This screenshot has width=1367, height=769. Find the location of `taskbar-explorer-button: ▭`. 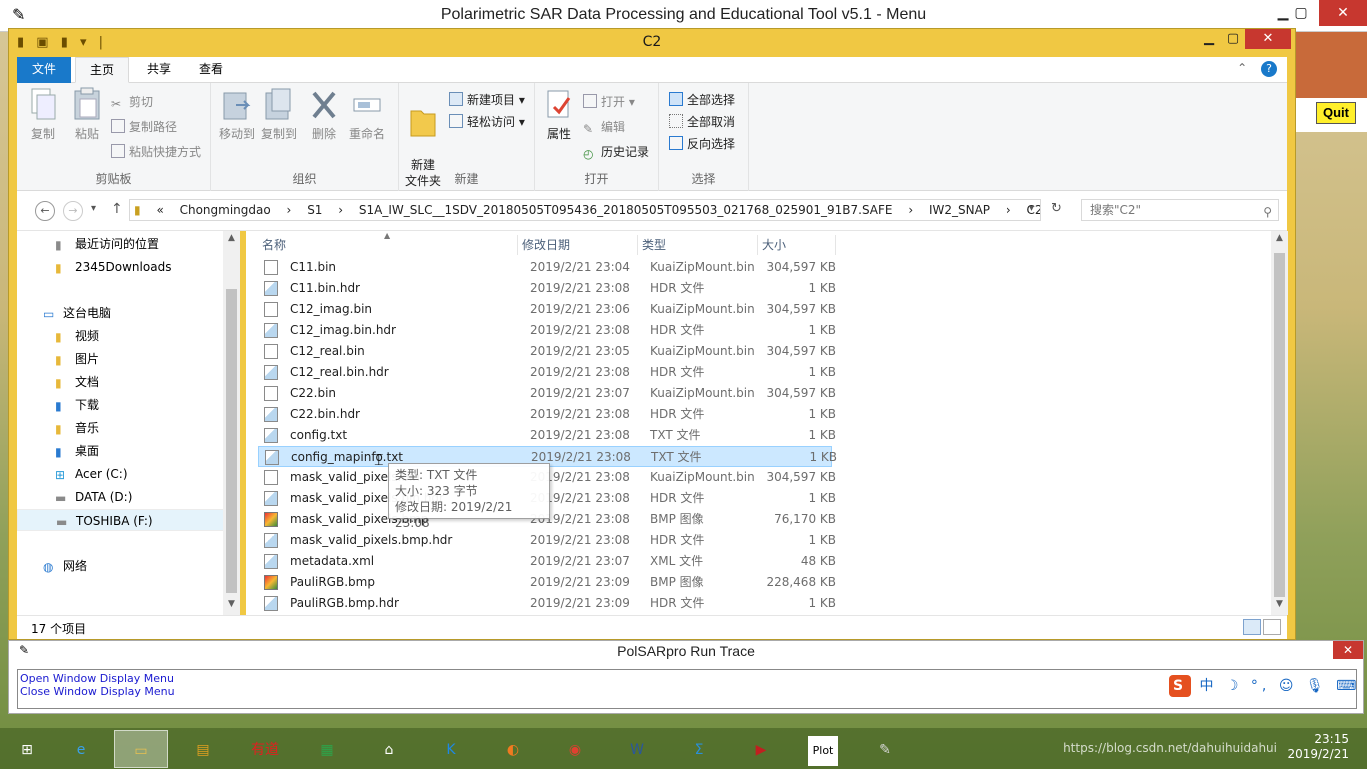

taskbar-explorer-button: ▭ is located at coordinates (141, 749).